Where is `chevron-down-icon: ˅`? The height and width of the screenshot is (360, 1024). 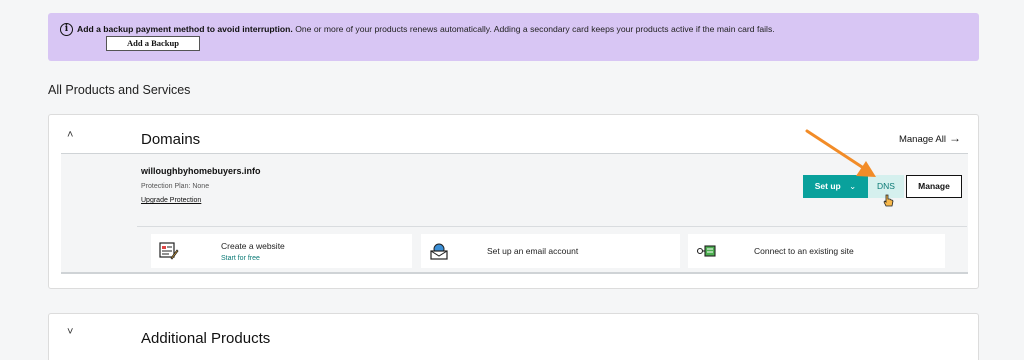 chevron-down-icon: ˅ is located at coordinates (70, 332).